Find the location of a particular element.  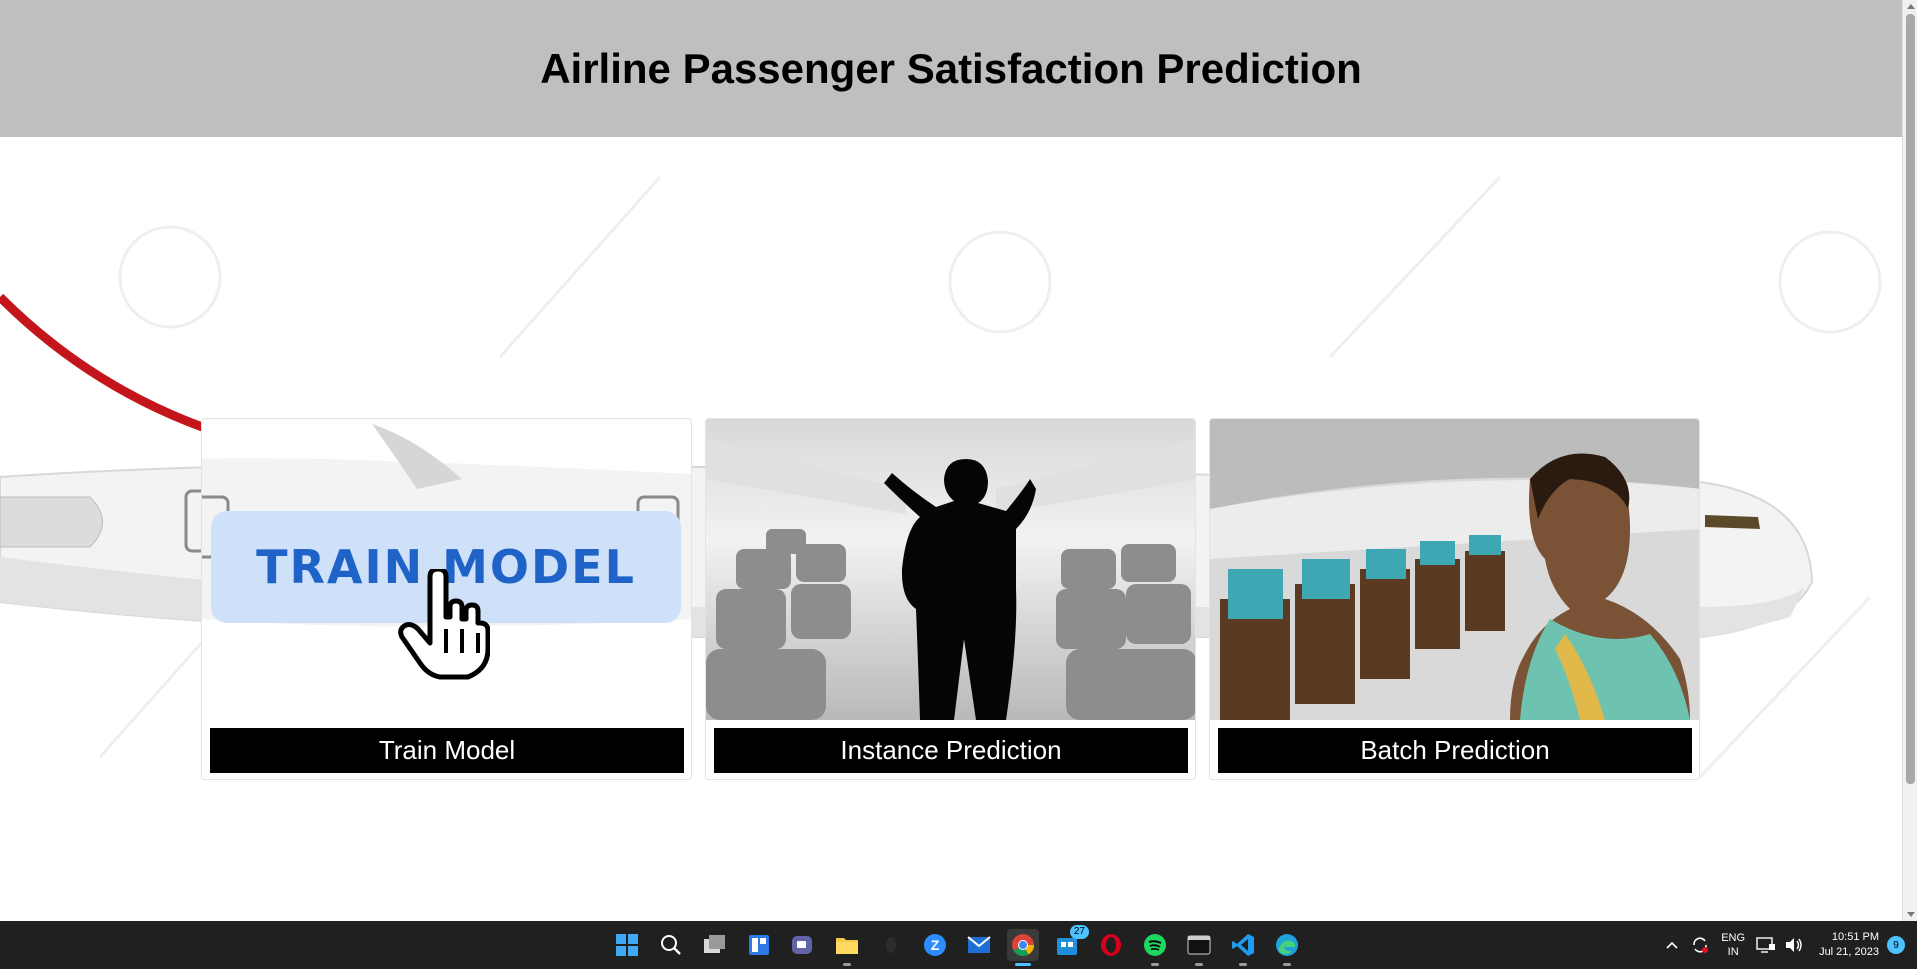

mail-icon is located at coordinates (979, 945).